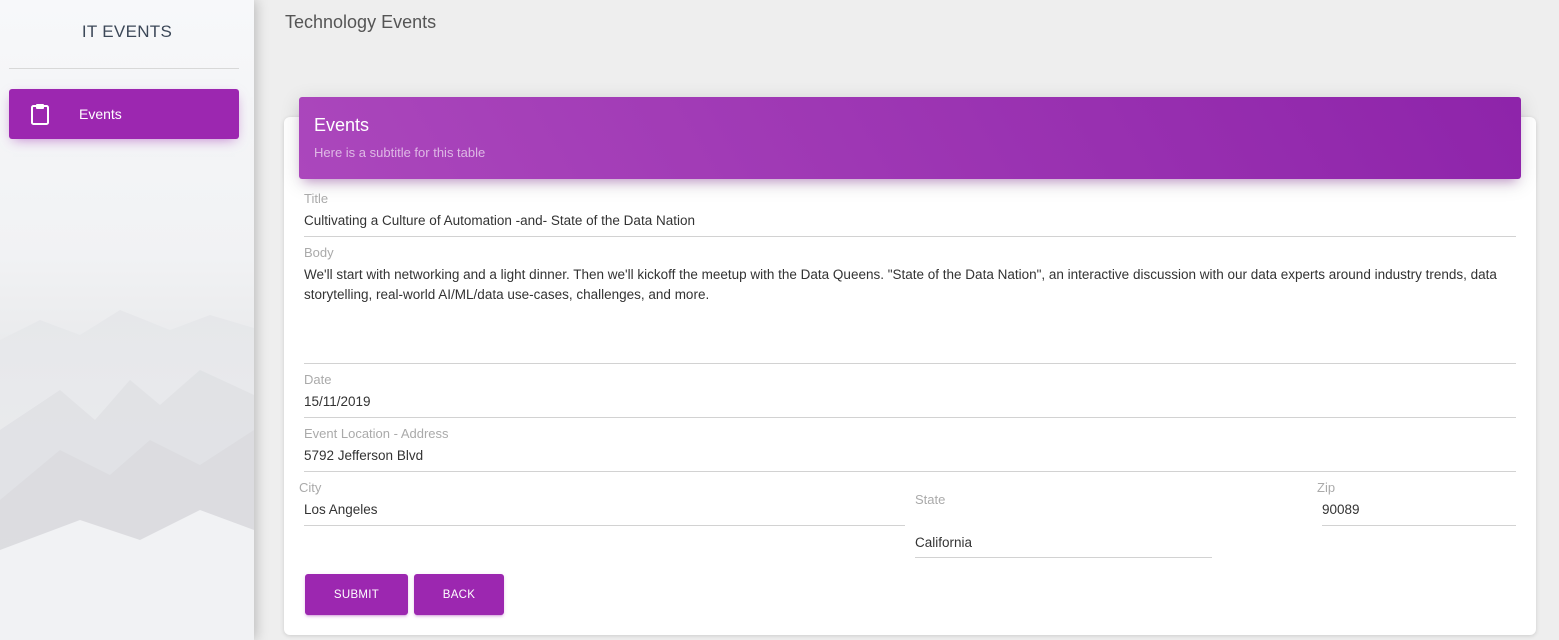  I want to click on zip-field-label: Zip, so click(1326, 487).